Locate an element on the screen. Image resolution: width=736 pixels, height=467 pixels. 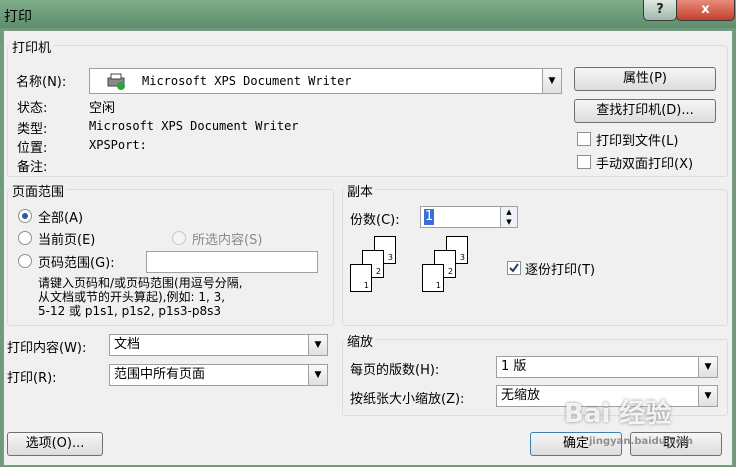
close-button: x is located at coordinates (705, 10).